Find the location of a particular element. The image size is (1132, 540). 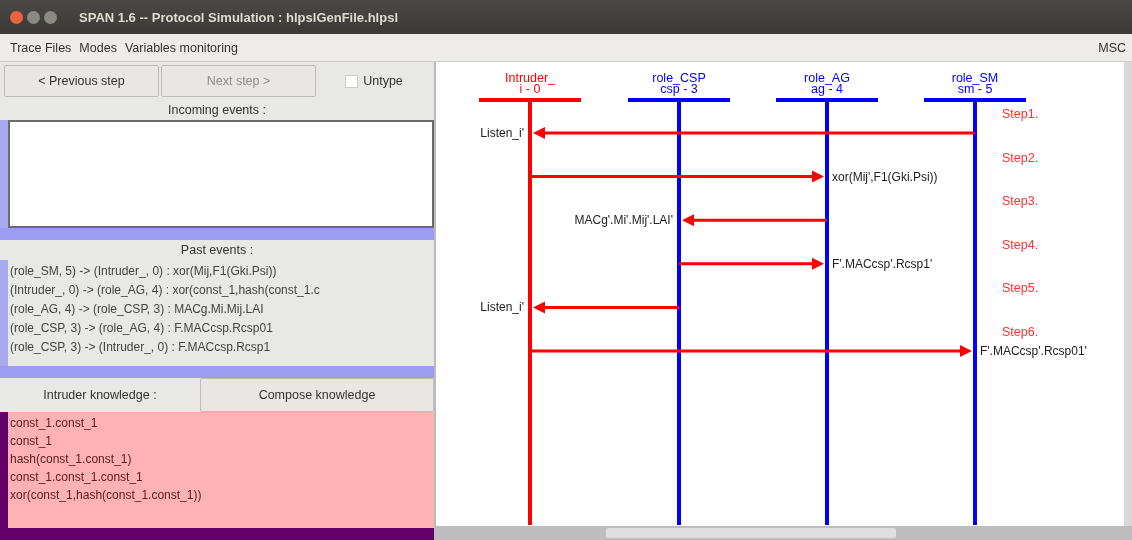

event-item: (role_AG, 4) -> (role_CSP, 3) : MACg.Mi.Mij.LAI is located at coordinates (221, 309).